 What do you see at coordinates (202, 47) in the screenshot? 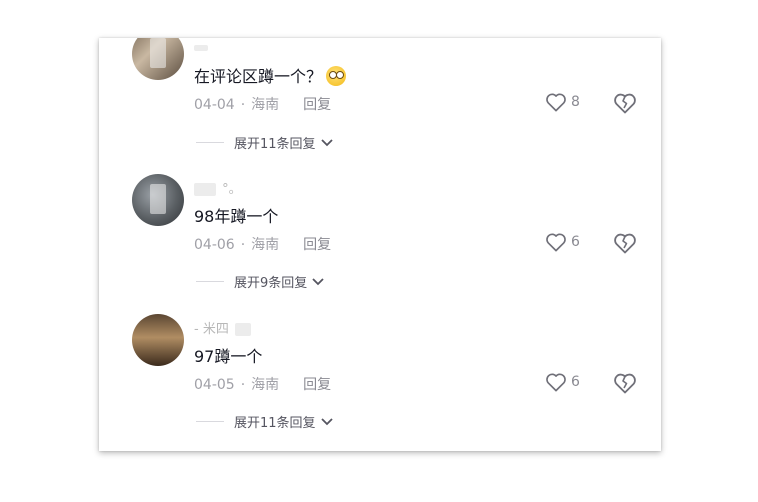
I see `username` at bounding box center [202, 47].